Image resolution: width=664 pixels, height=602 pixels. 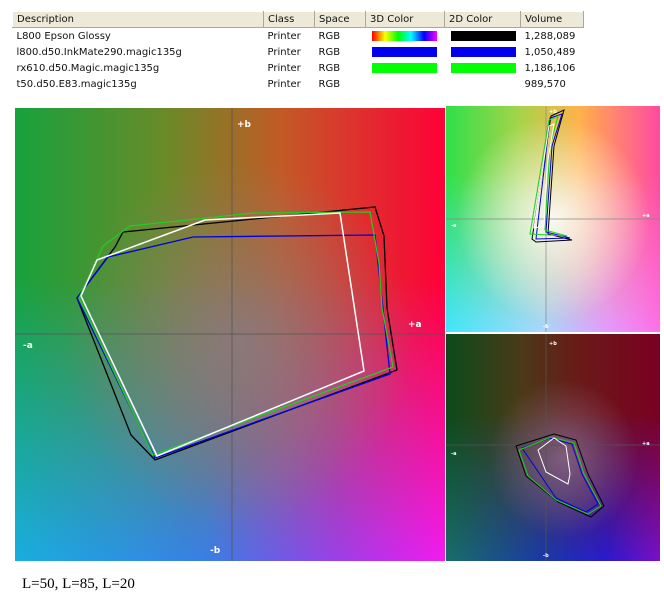 What do you see at coordinates (99, 52) in the screenshot?
I see `profile-description: l800.d50.InkMate290.magic135g` at bounding box center [99, 52].